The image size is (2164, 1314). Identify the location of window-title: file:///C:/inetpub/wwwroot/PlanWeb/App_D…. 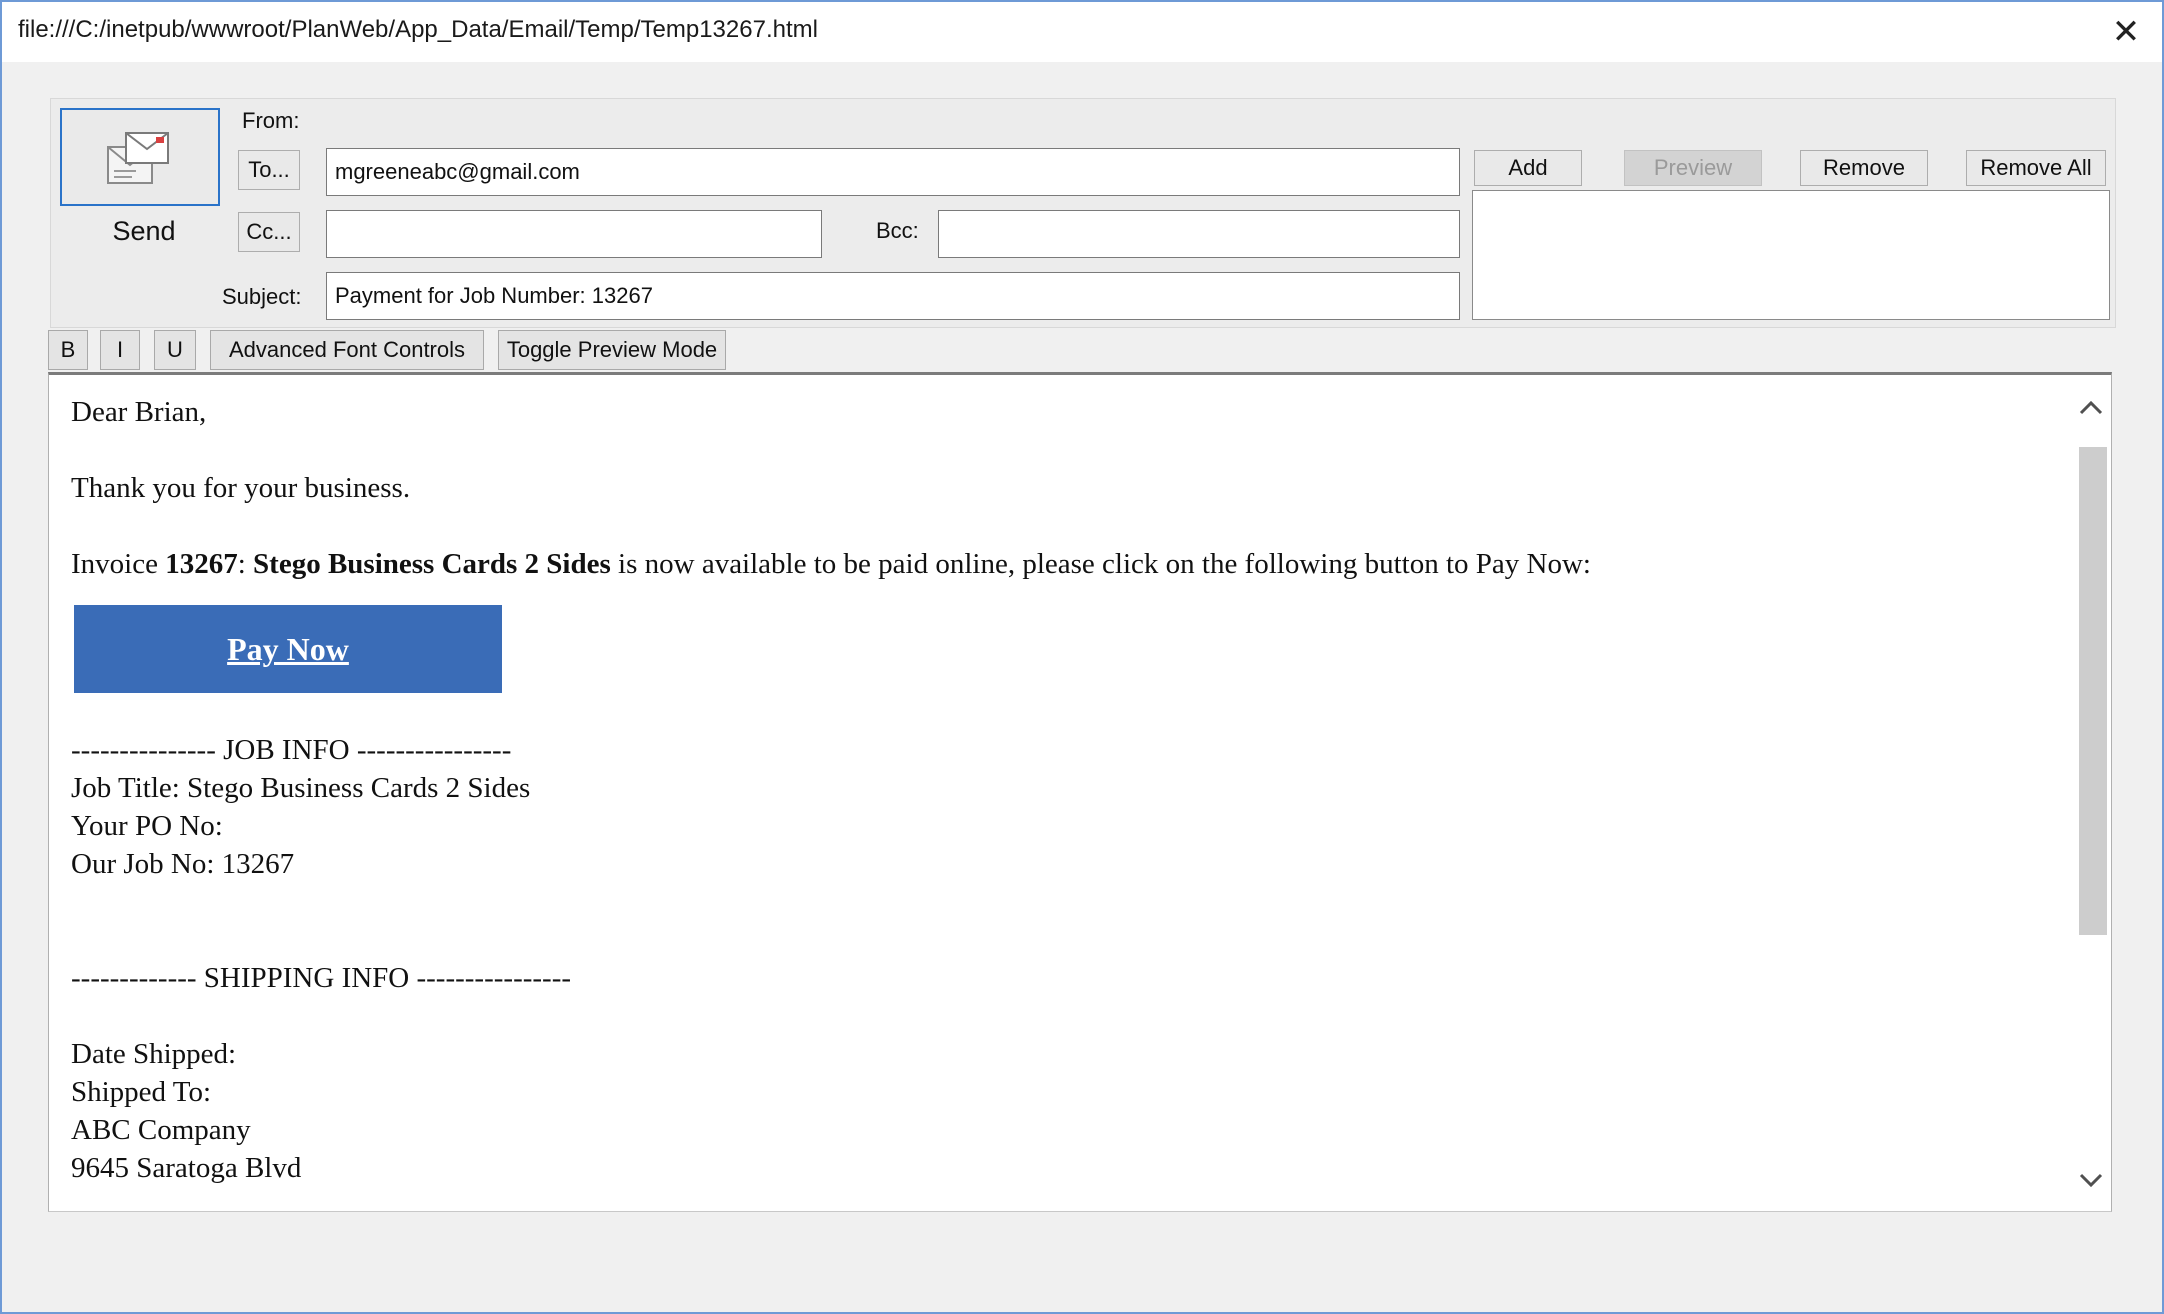
(418, 29).